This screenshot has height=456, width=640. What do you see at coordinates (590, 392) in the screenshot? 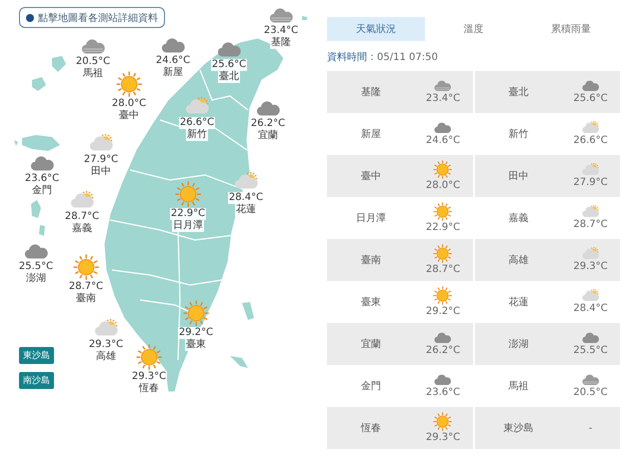
I see `temperature: 20.5°C` at bounding box center [590, 392].